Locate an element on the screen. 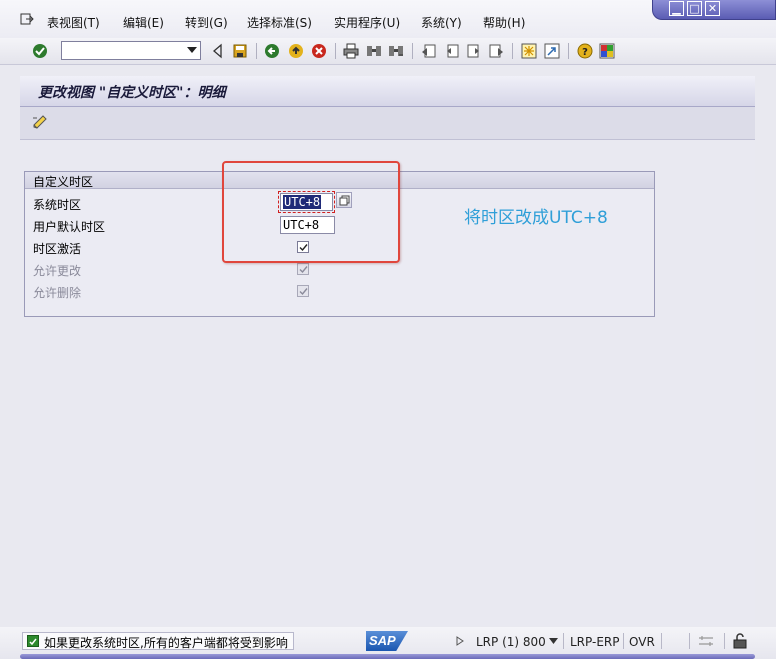 Image resolution: width=776 pixels, height=659 pixels. first-page-icon is located at coordinates (429, 51).